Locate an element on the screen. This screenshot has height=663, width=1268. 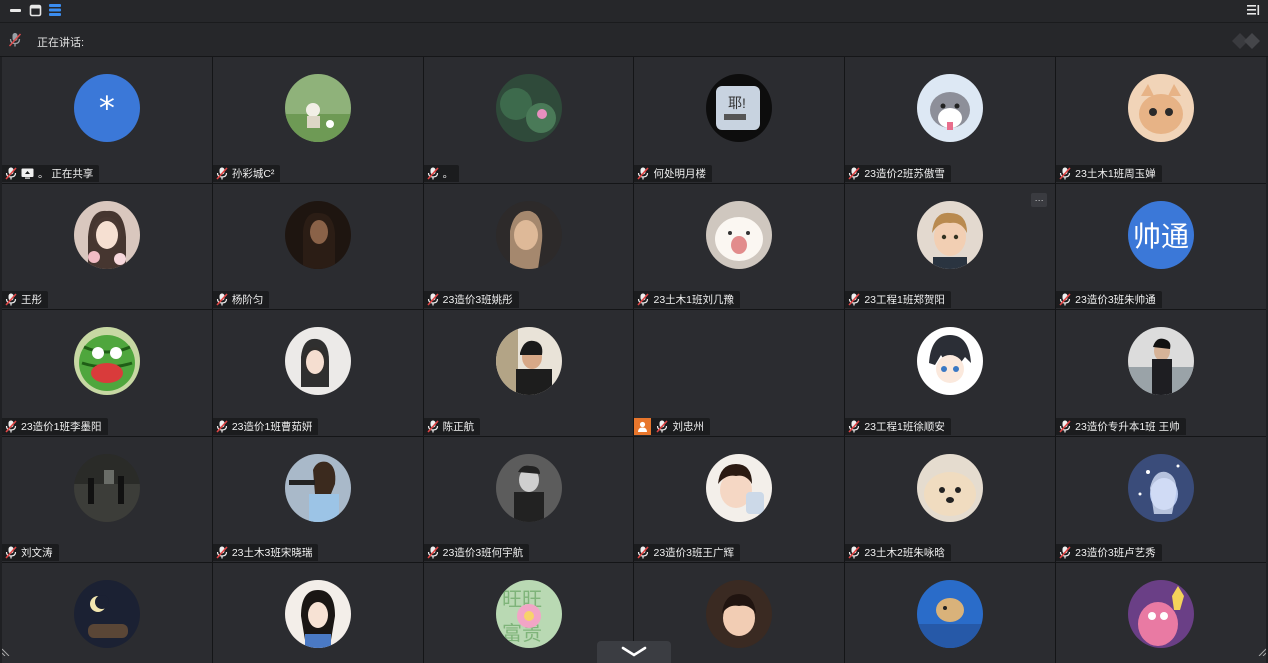
participant-tile: ··· 23工程1班郑贺阳 is located at coordinates (950, 246).